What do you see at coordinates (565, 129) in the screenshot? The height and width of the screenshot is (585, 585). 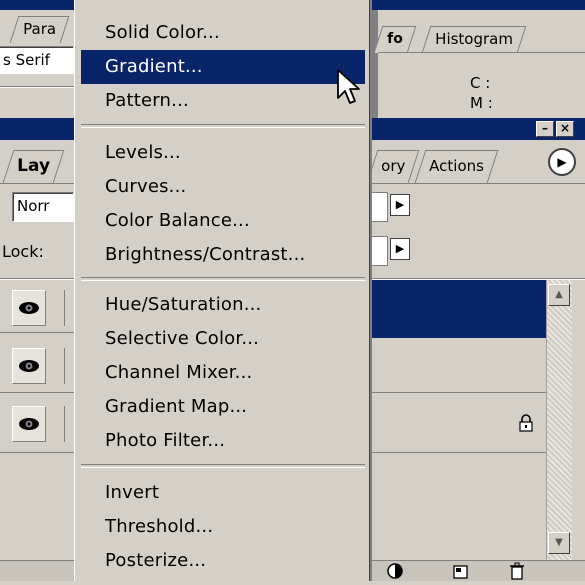 I see `close-button: ×` at bounding box center [565, 129].